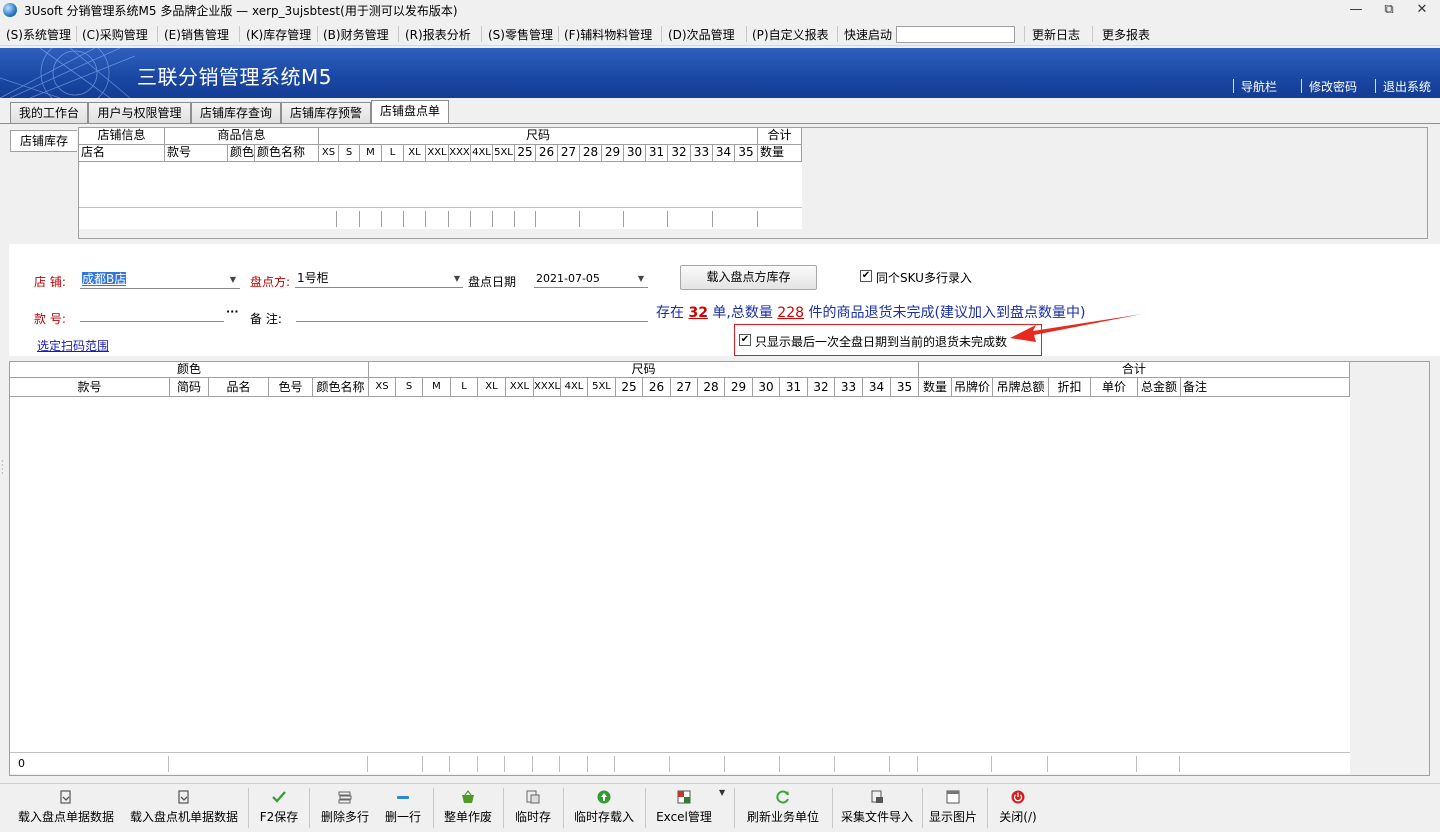 This screenshot has width=1440, height=832. What do you see at coordinates (1333, 86) in the screenshot?
I see `change-password-link: 修改密码` at bounding box center [1333, 86].